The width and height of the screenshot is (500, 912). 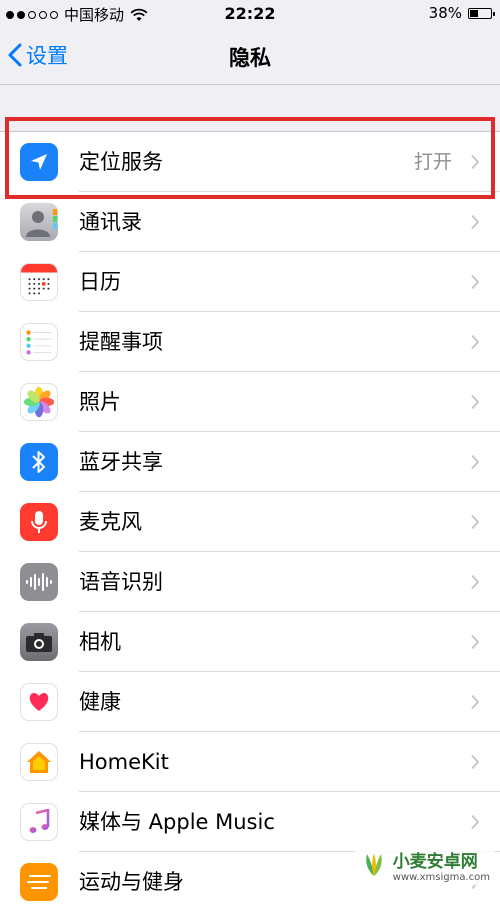 What do you see at coordinates (250, 702) in the screenshot?
I see `row-health: 健康` at bounding box center [250, 702].